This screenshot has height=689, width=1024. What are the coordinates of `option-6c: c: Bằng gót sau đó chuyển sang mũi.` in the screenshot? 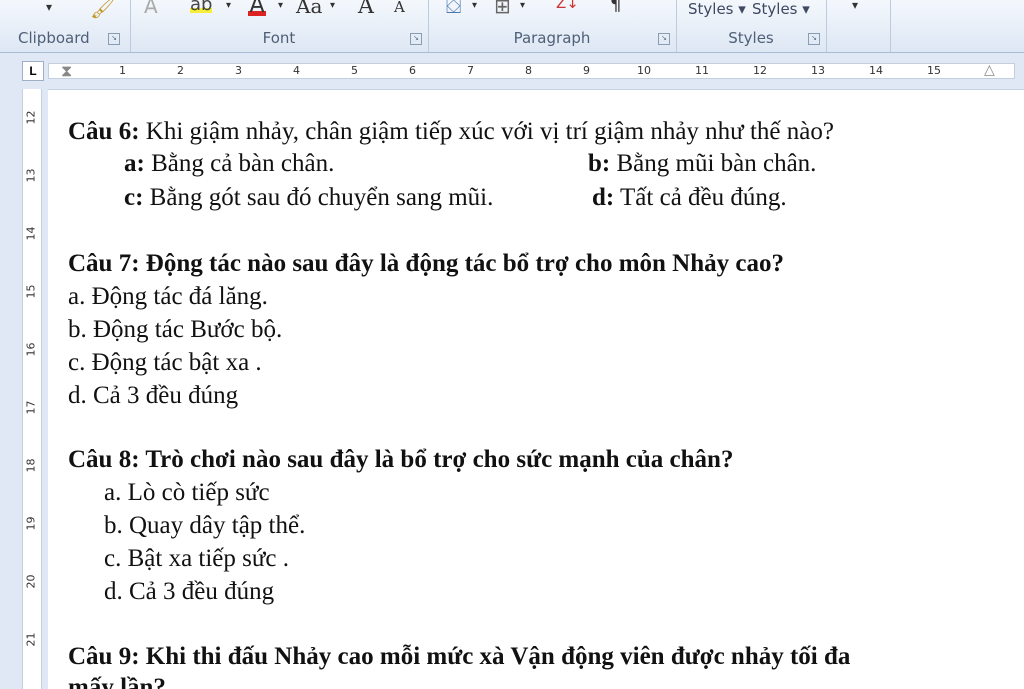 It's located at (308, 198).